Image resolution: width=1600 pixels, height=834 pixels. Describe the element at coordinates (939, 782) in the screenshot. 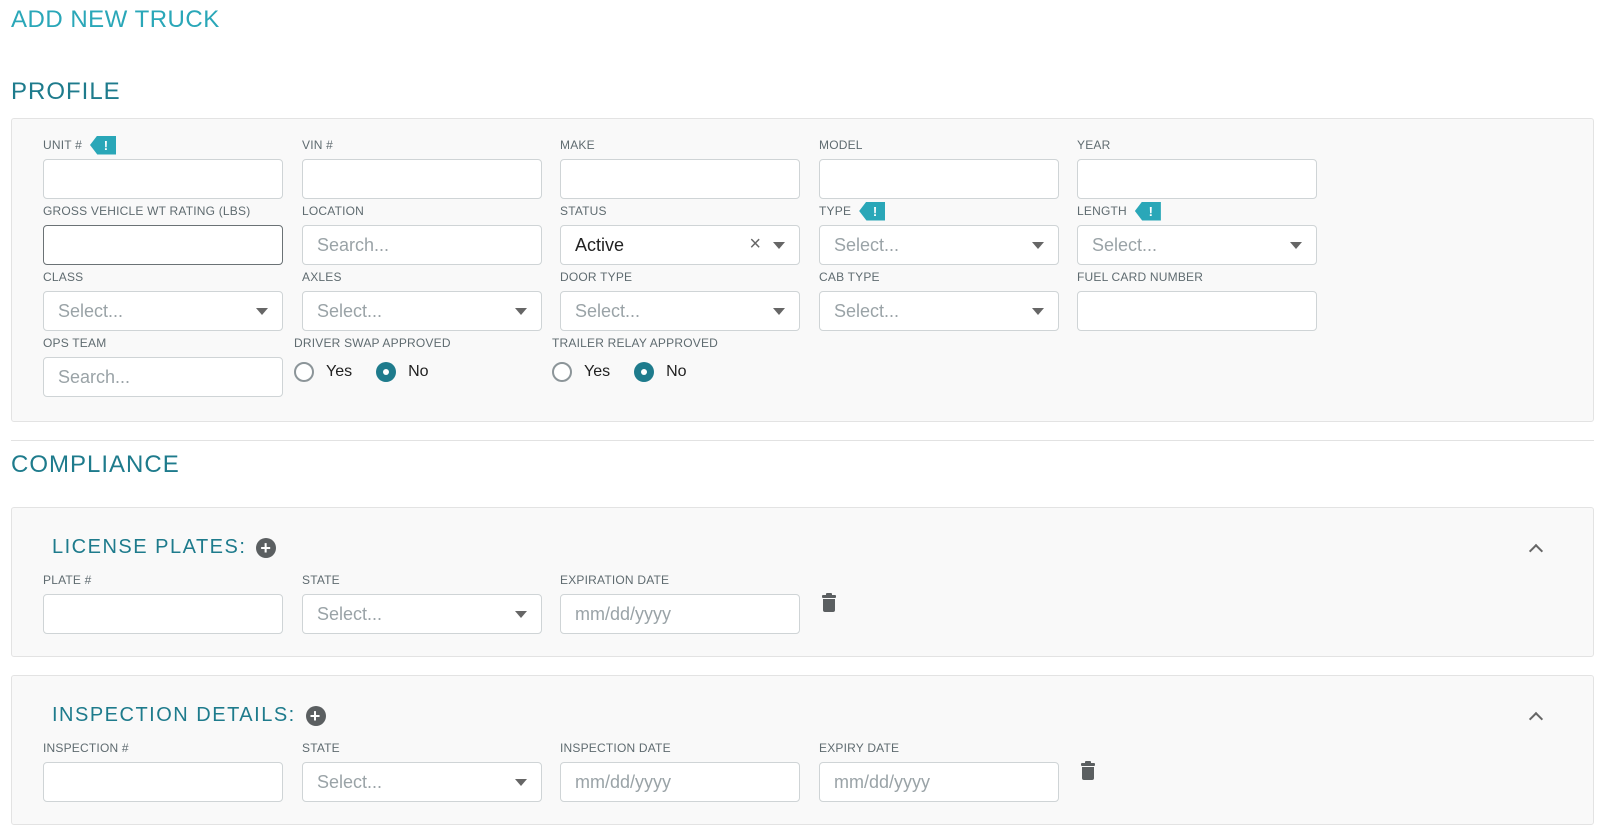

I see `expiry-date-input: mm/dd/yyyy` at that location.